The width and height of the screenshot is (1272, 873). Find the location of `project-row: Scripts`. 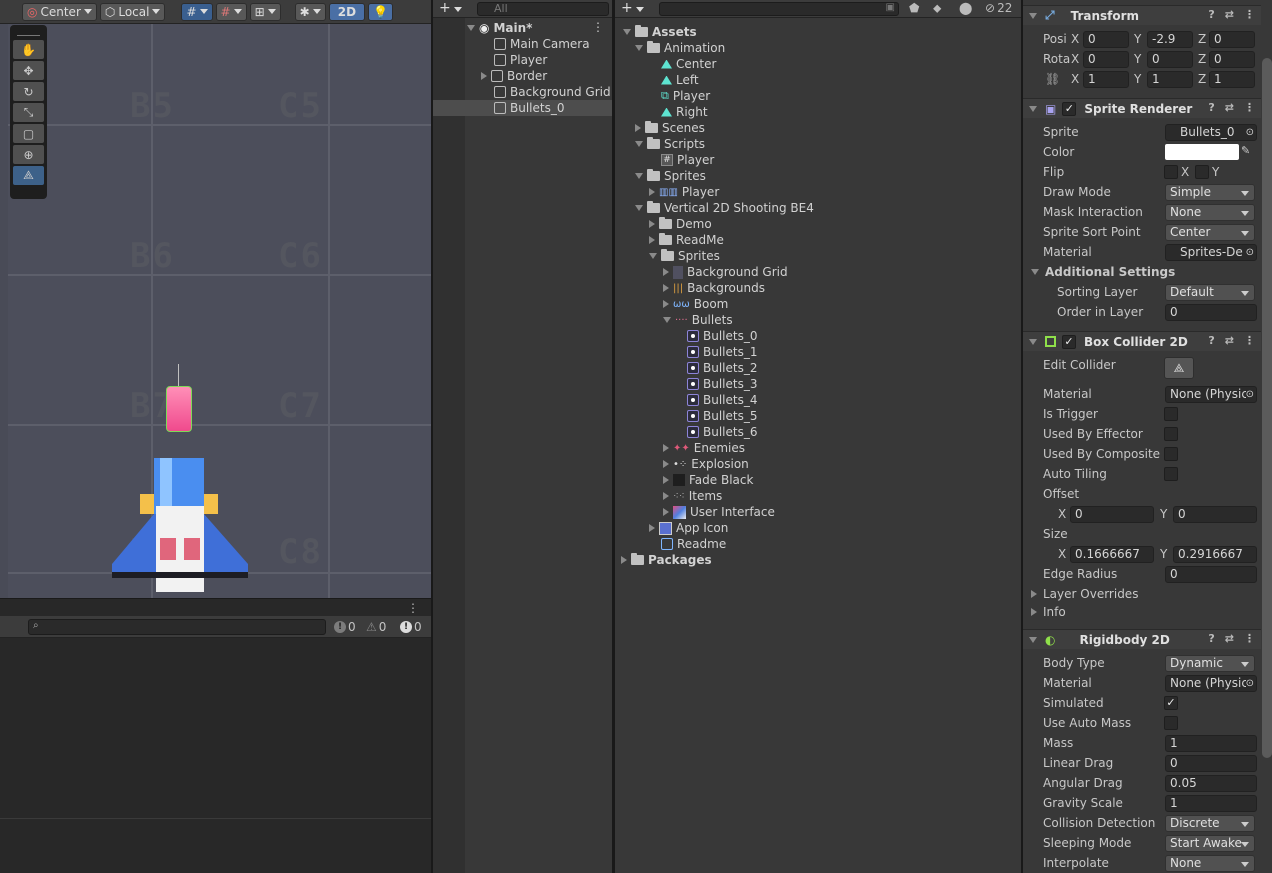

project-row: Scripts is located at coordinates (670, 144).